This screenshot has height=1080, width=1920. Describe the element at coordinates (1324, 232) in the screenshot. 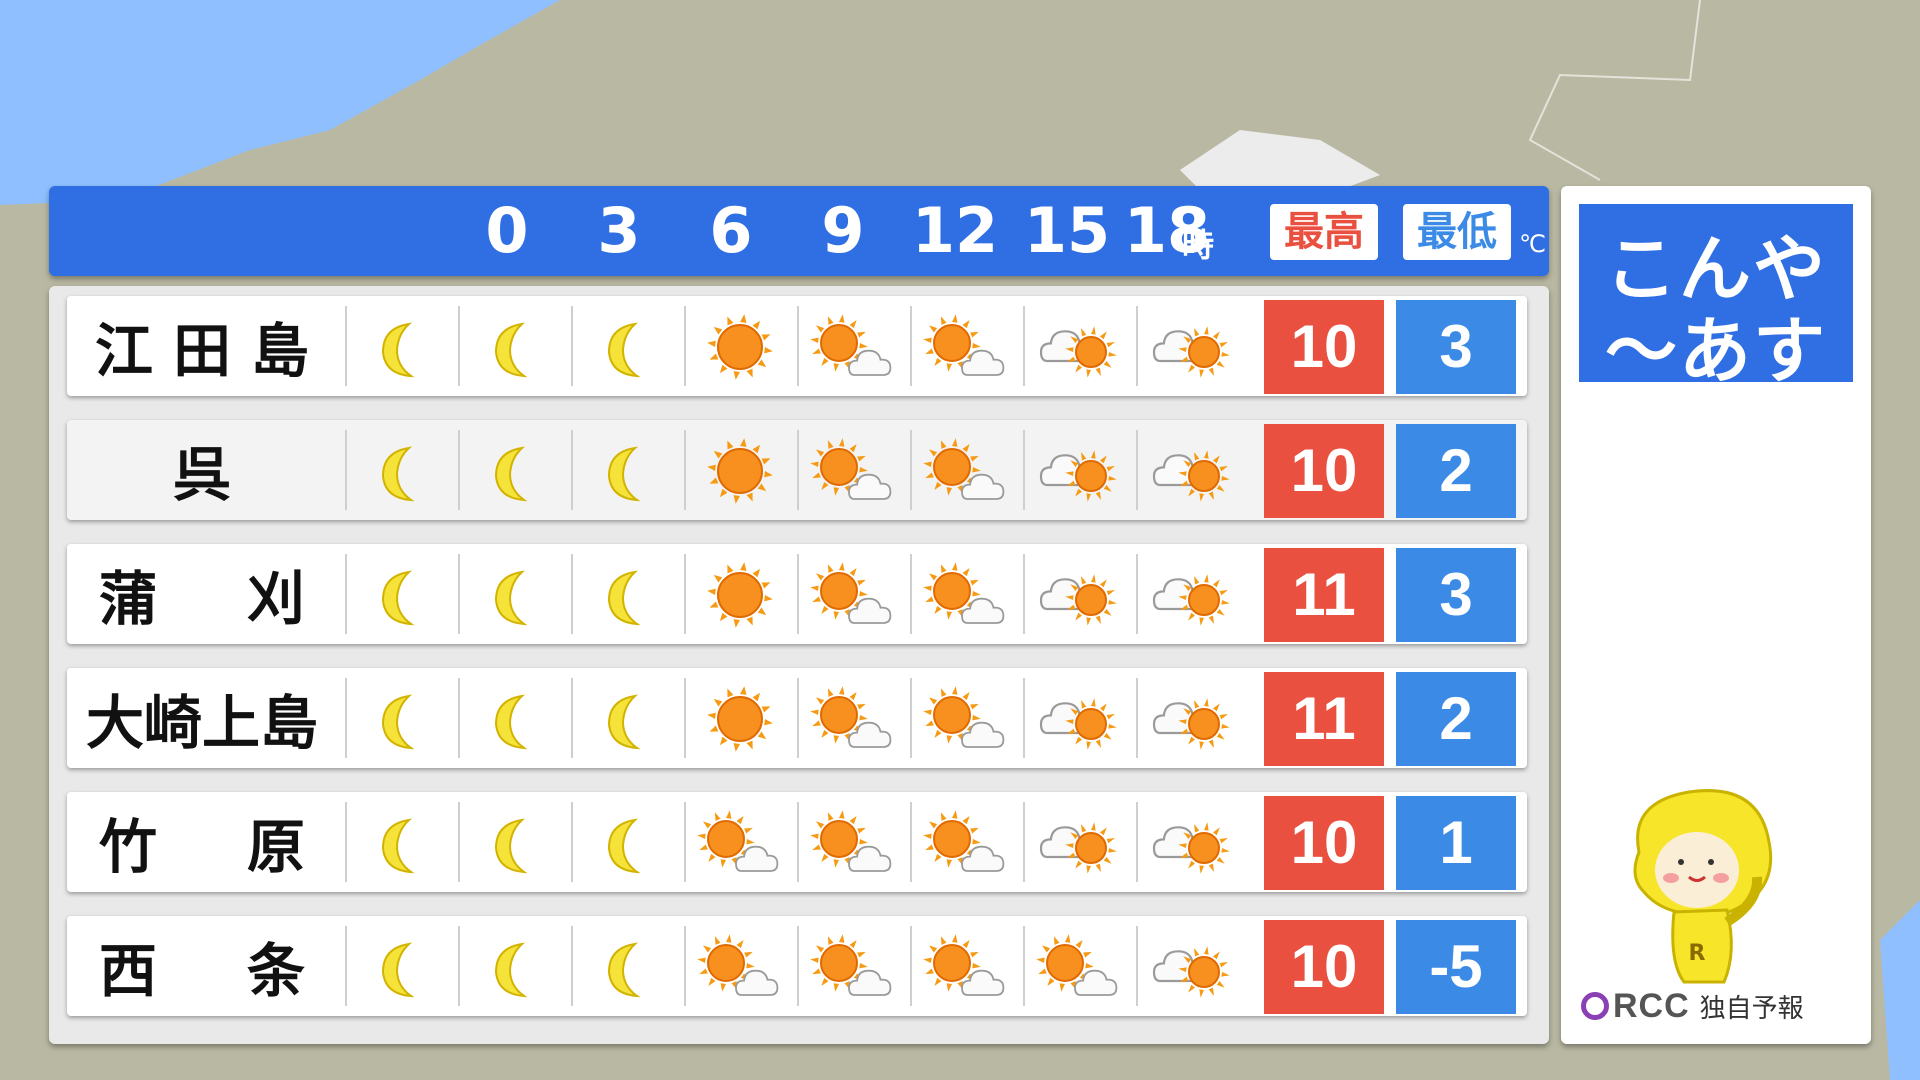

I see `max-temp-header: 最高` at that location.